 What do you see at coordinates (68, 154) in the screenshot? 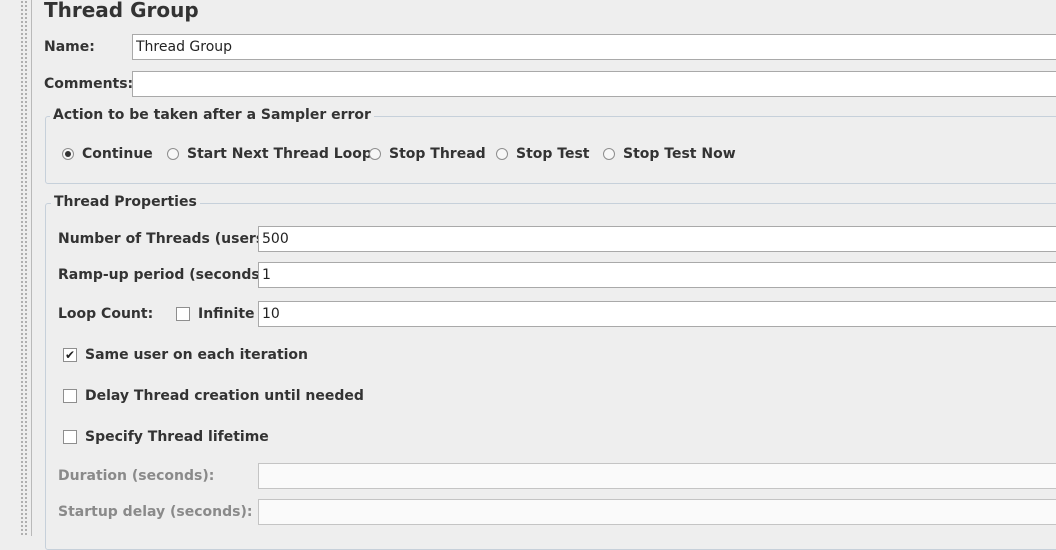
I see `radio-selected-icon` at bounding box center [68, 154].